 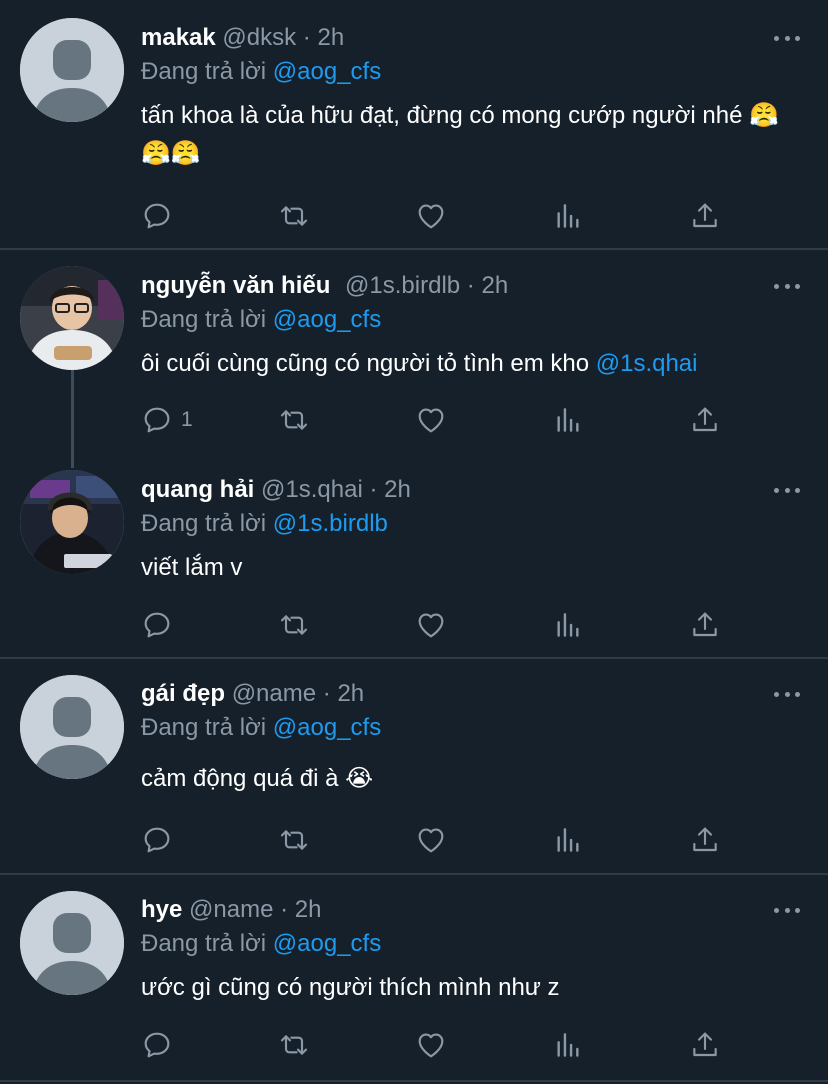 I want to click on photo-avatar-icon, so click(x=72, y=318).